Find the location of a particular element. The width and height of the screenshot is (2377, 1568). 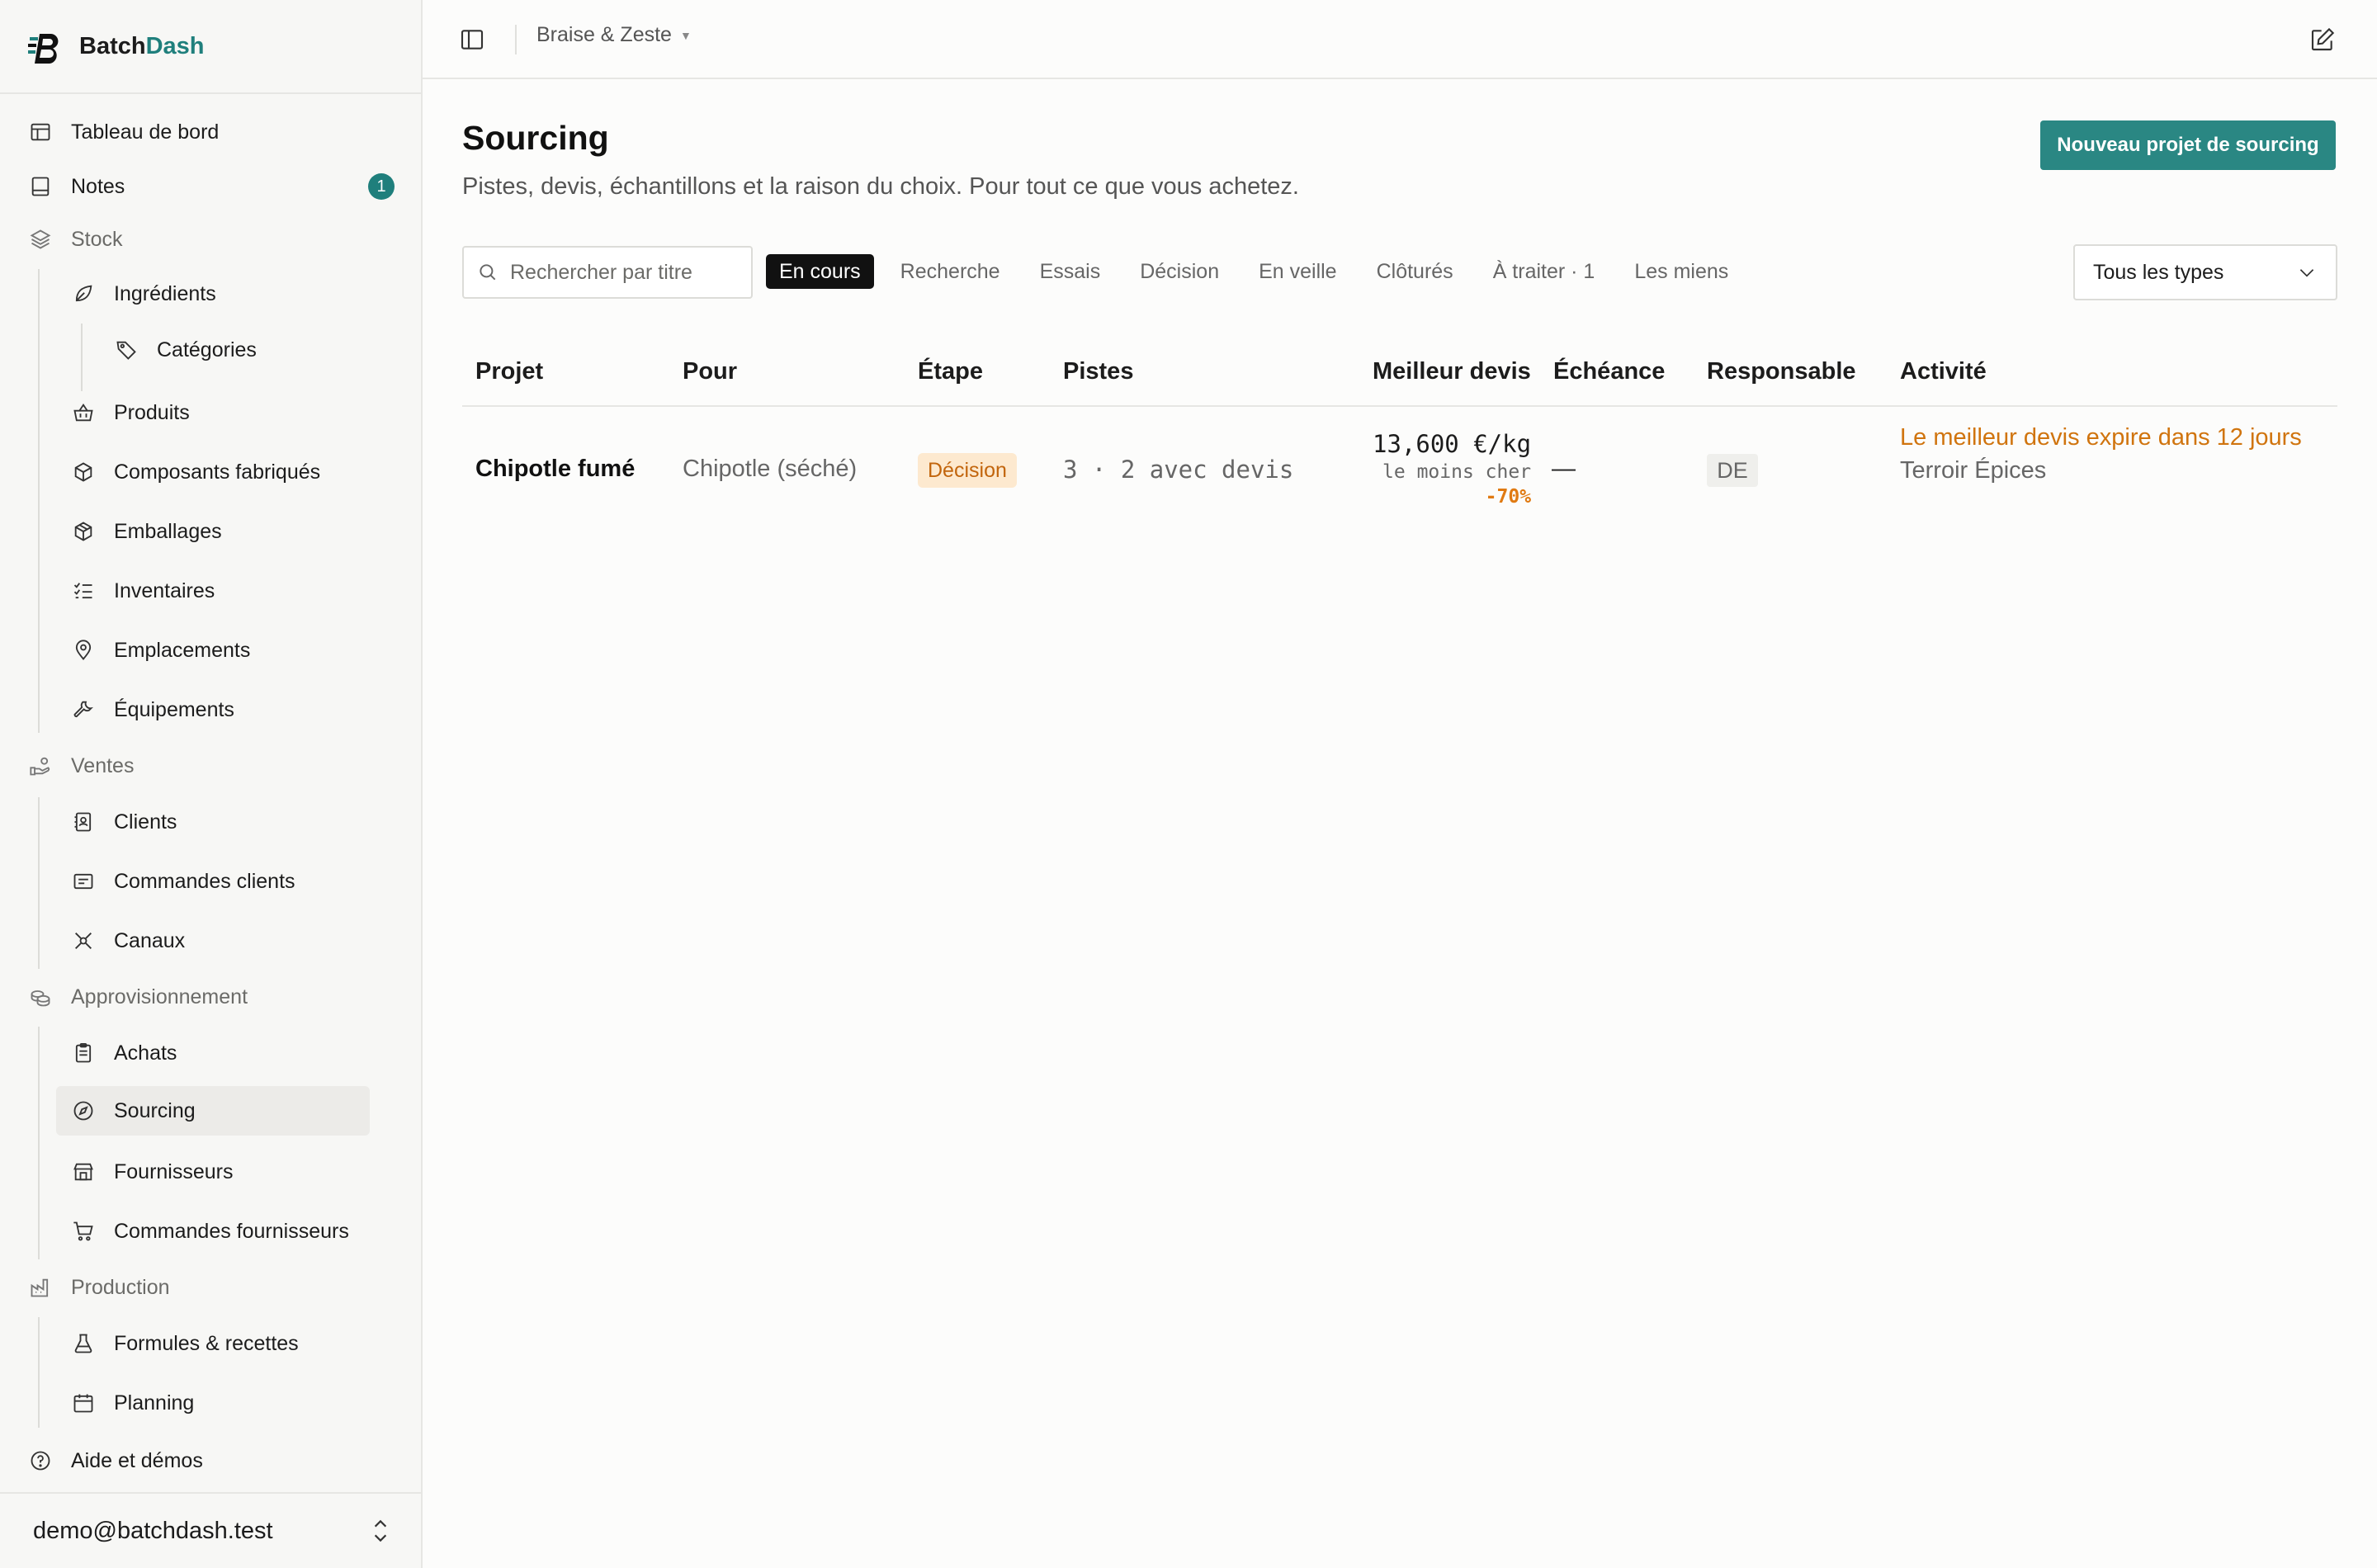

best-quote-delta: -70% is located at coordinates (1508, 497).